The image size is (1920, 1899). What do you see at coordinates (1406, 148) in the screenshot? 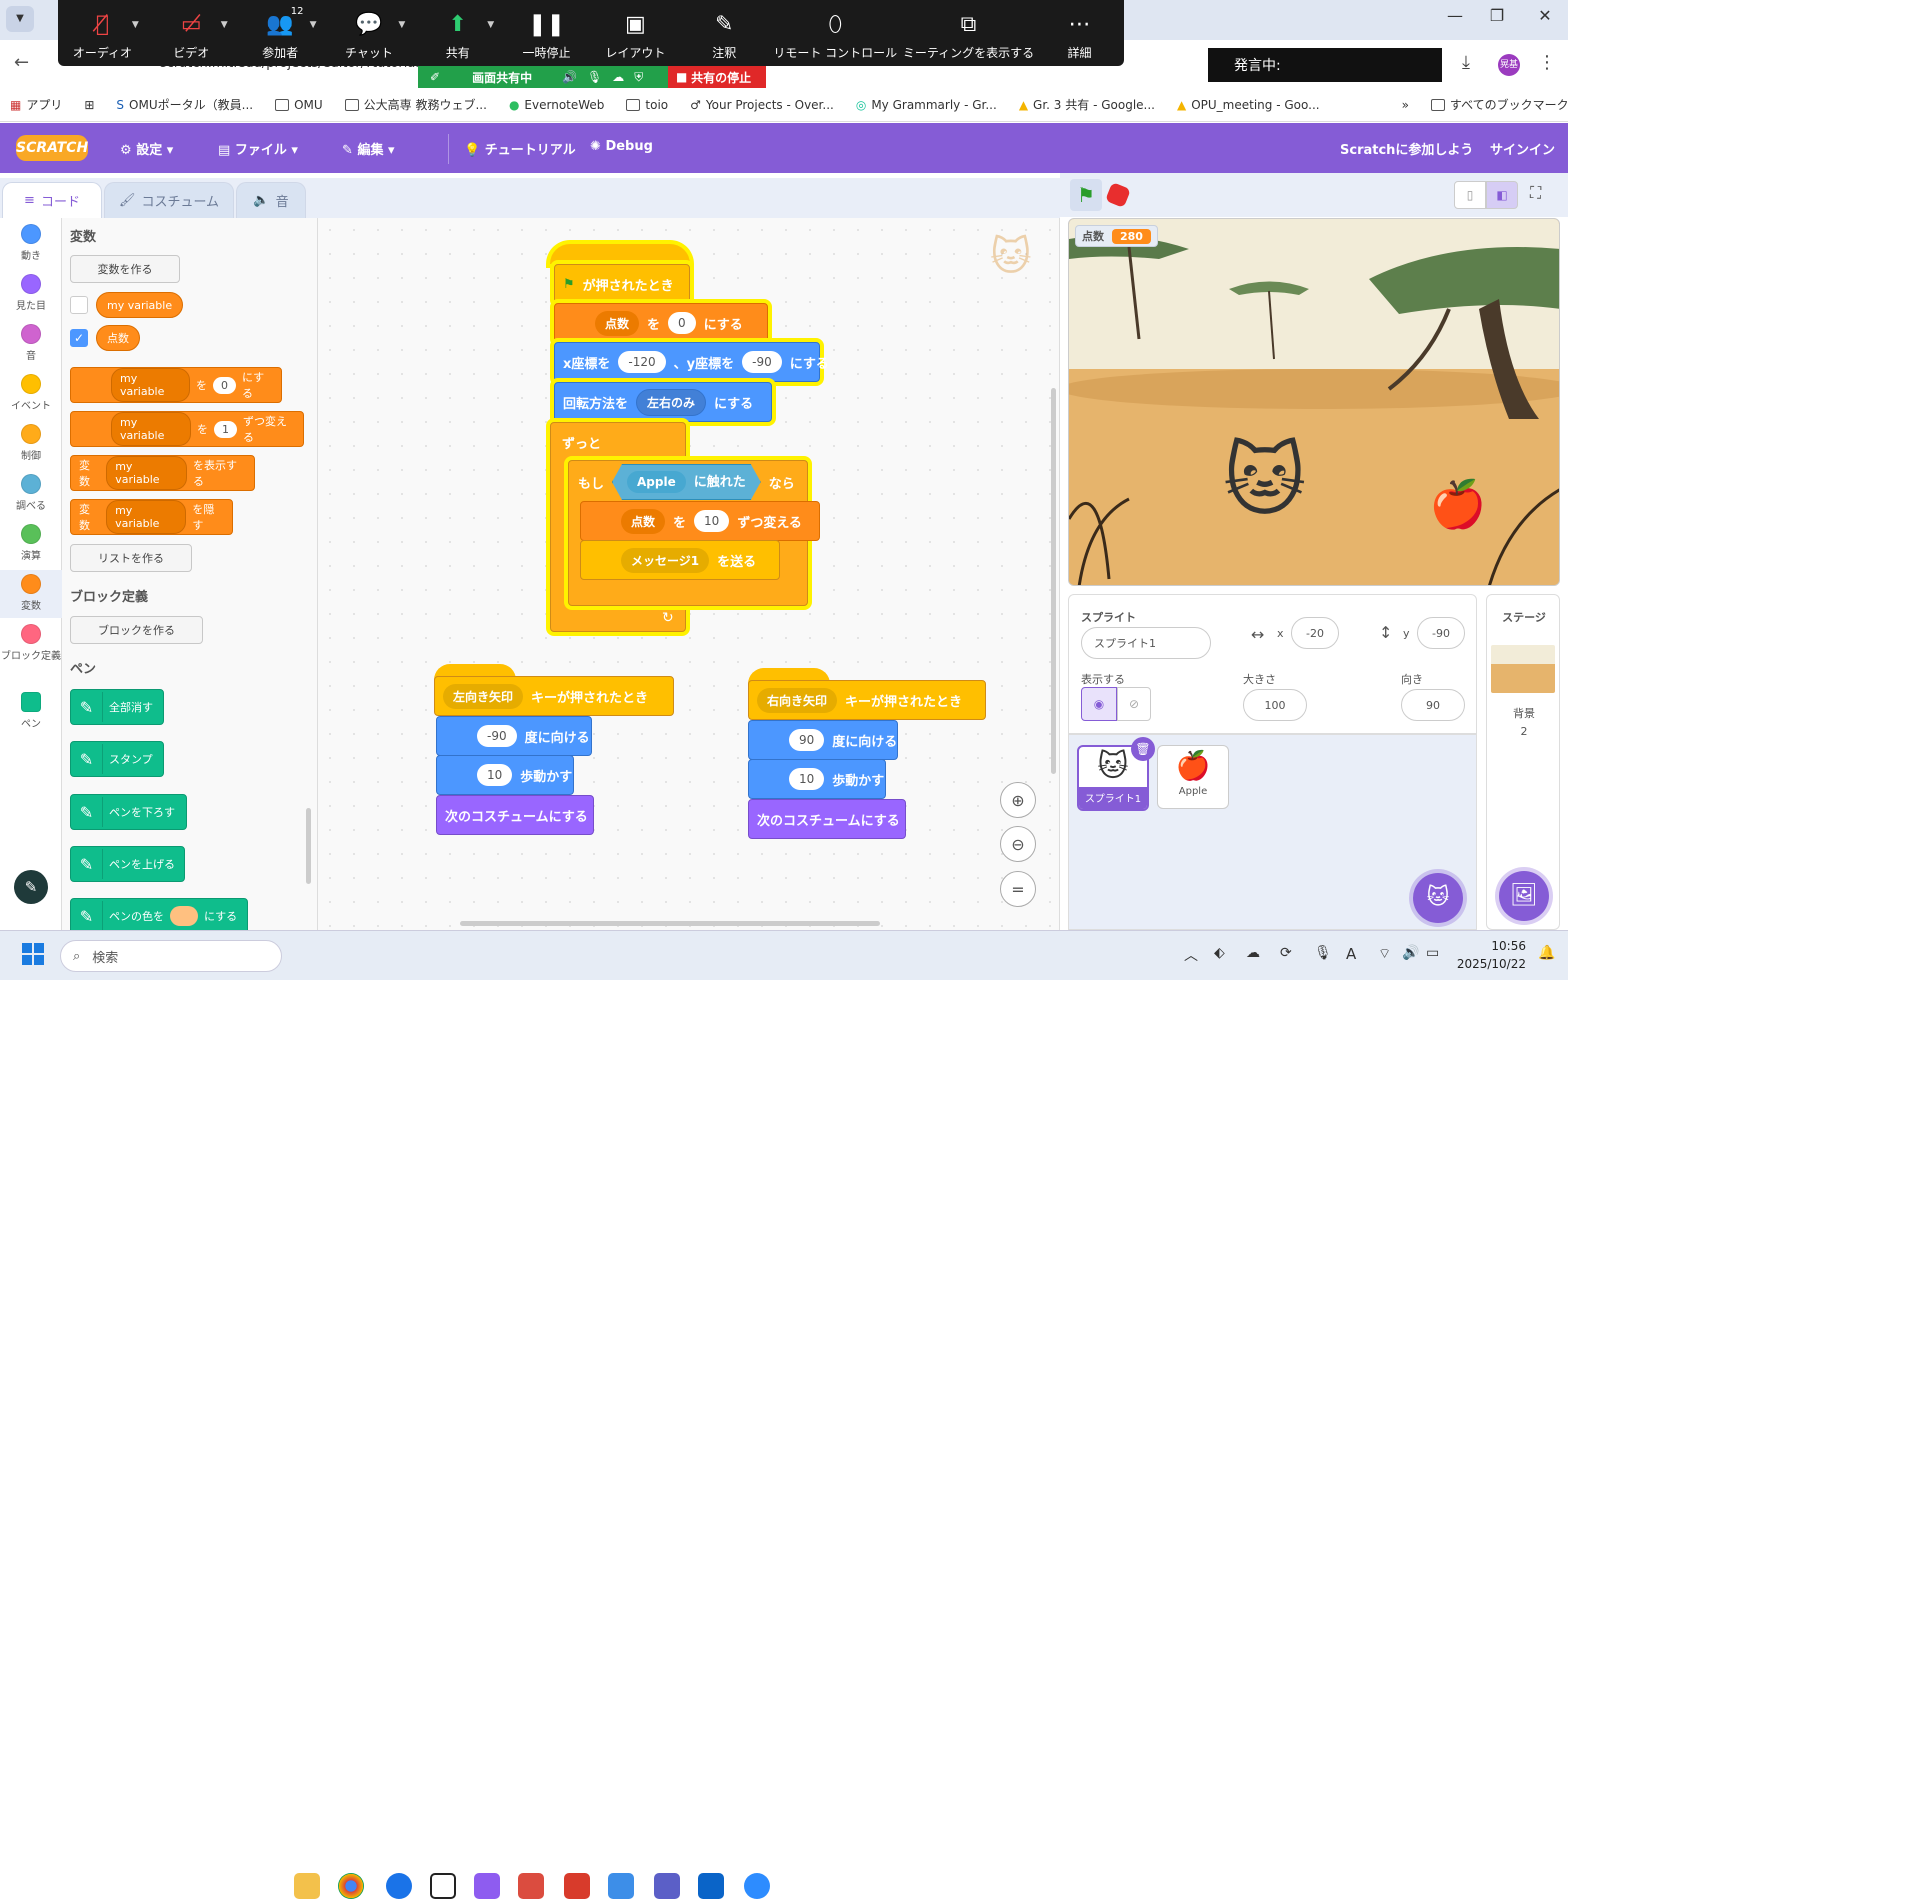
I see `join-link: Scratchに参加しよう` at bounding box center [1406, 148].